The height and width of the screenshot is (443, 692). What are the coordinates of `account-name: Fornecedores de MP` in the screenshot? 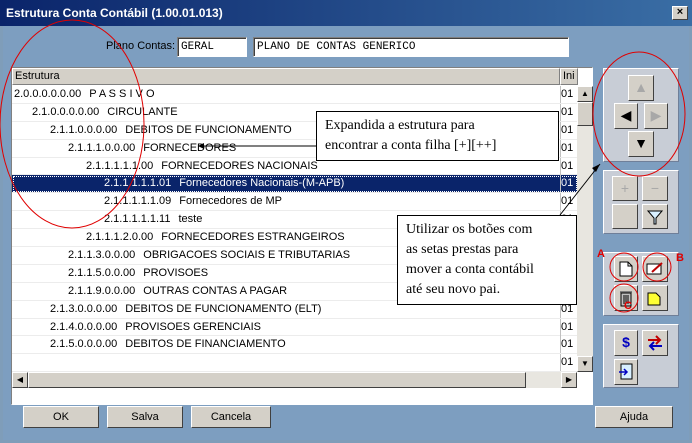 It's located at (230, 201).